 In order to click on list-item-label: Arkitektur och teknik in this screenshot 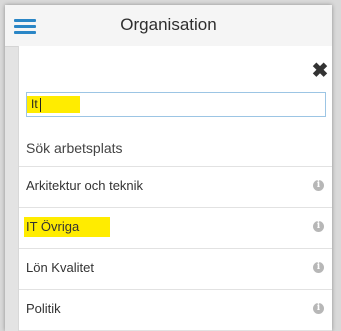, I will do `click(85, 185)`.